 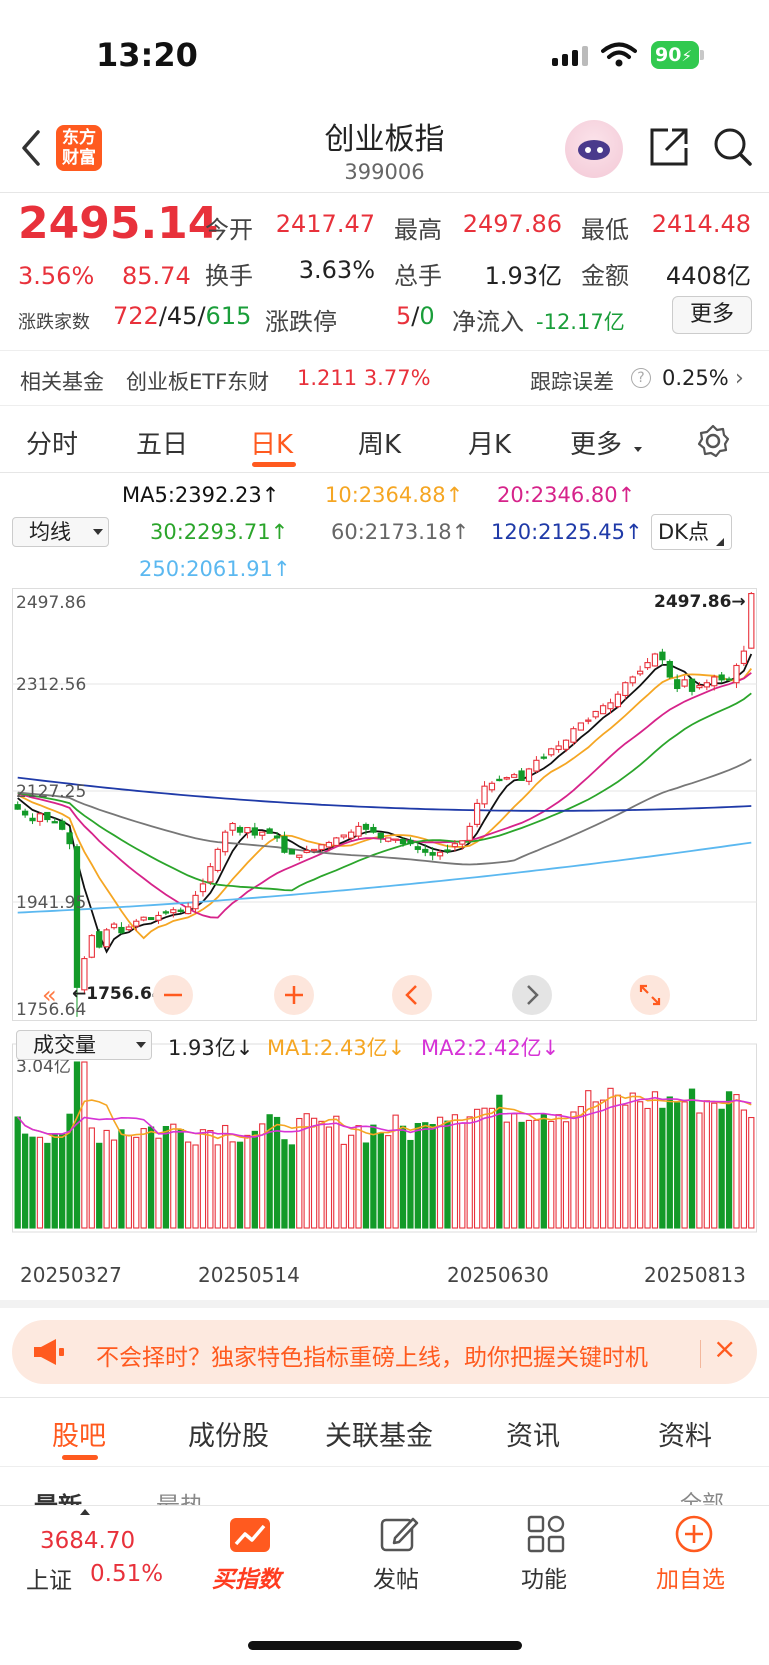 What do you see at coordinates (650, 995) in the screenshot?
I see `fullscreen-button` at bounding box center [650, 995].